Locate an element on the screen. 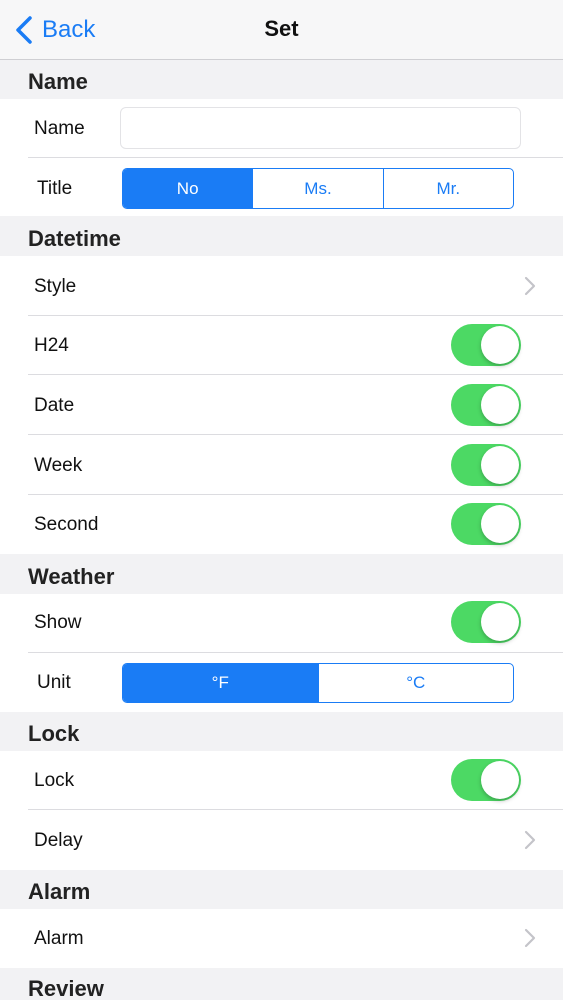 This screenshot has width=563, height=1000. show-label: Show is located at coordinates (58, 622).